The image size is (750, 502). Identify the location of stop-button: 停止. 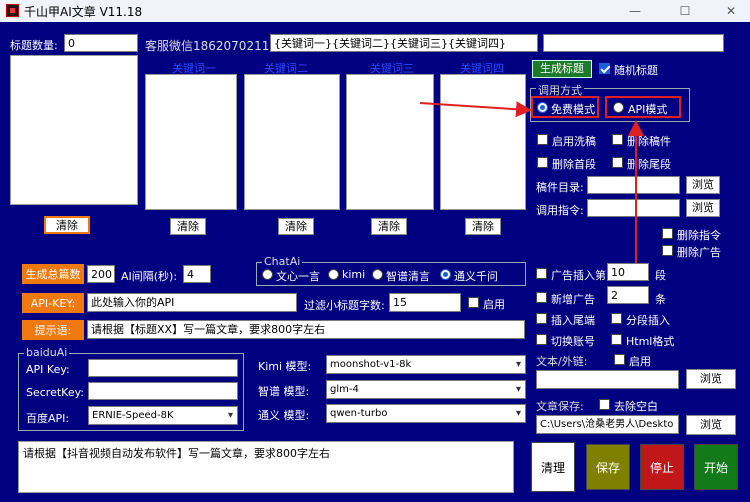
(662, 467).